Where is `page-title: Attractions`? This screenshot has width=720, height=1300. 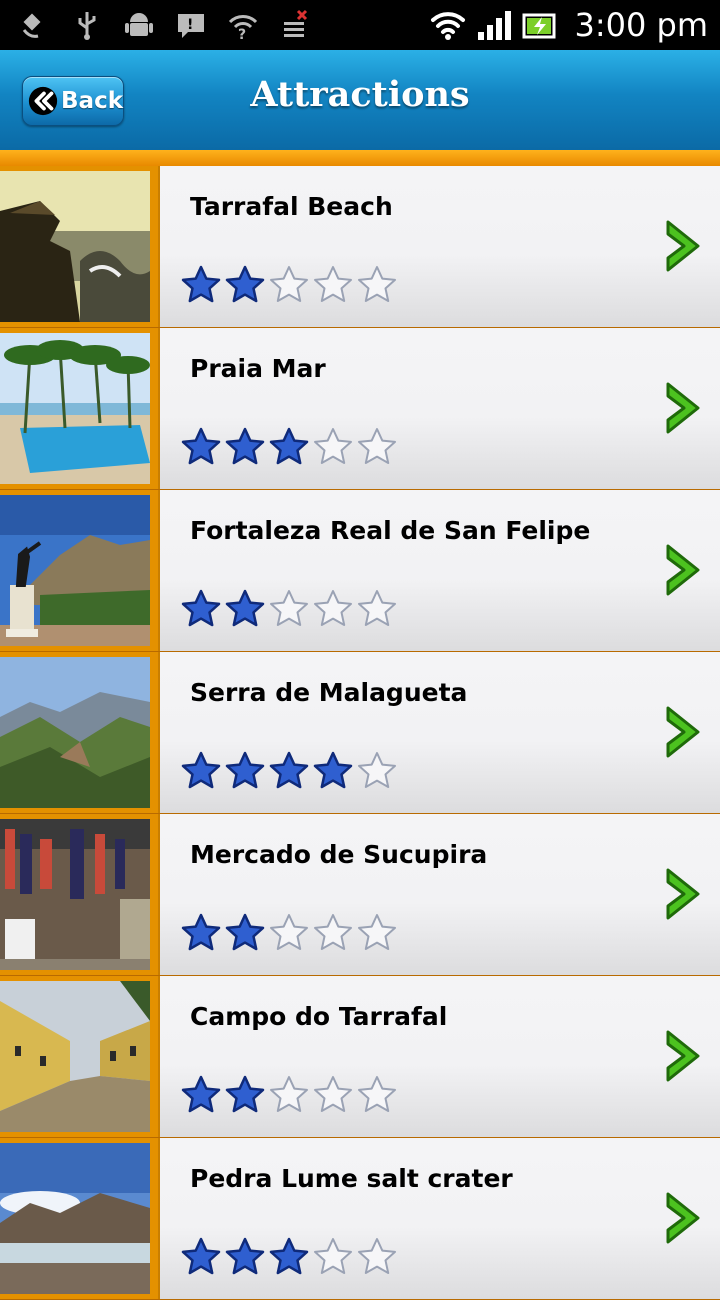
page-title: Attractions is located at coordinates (360, 94).